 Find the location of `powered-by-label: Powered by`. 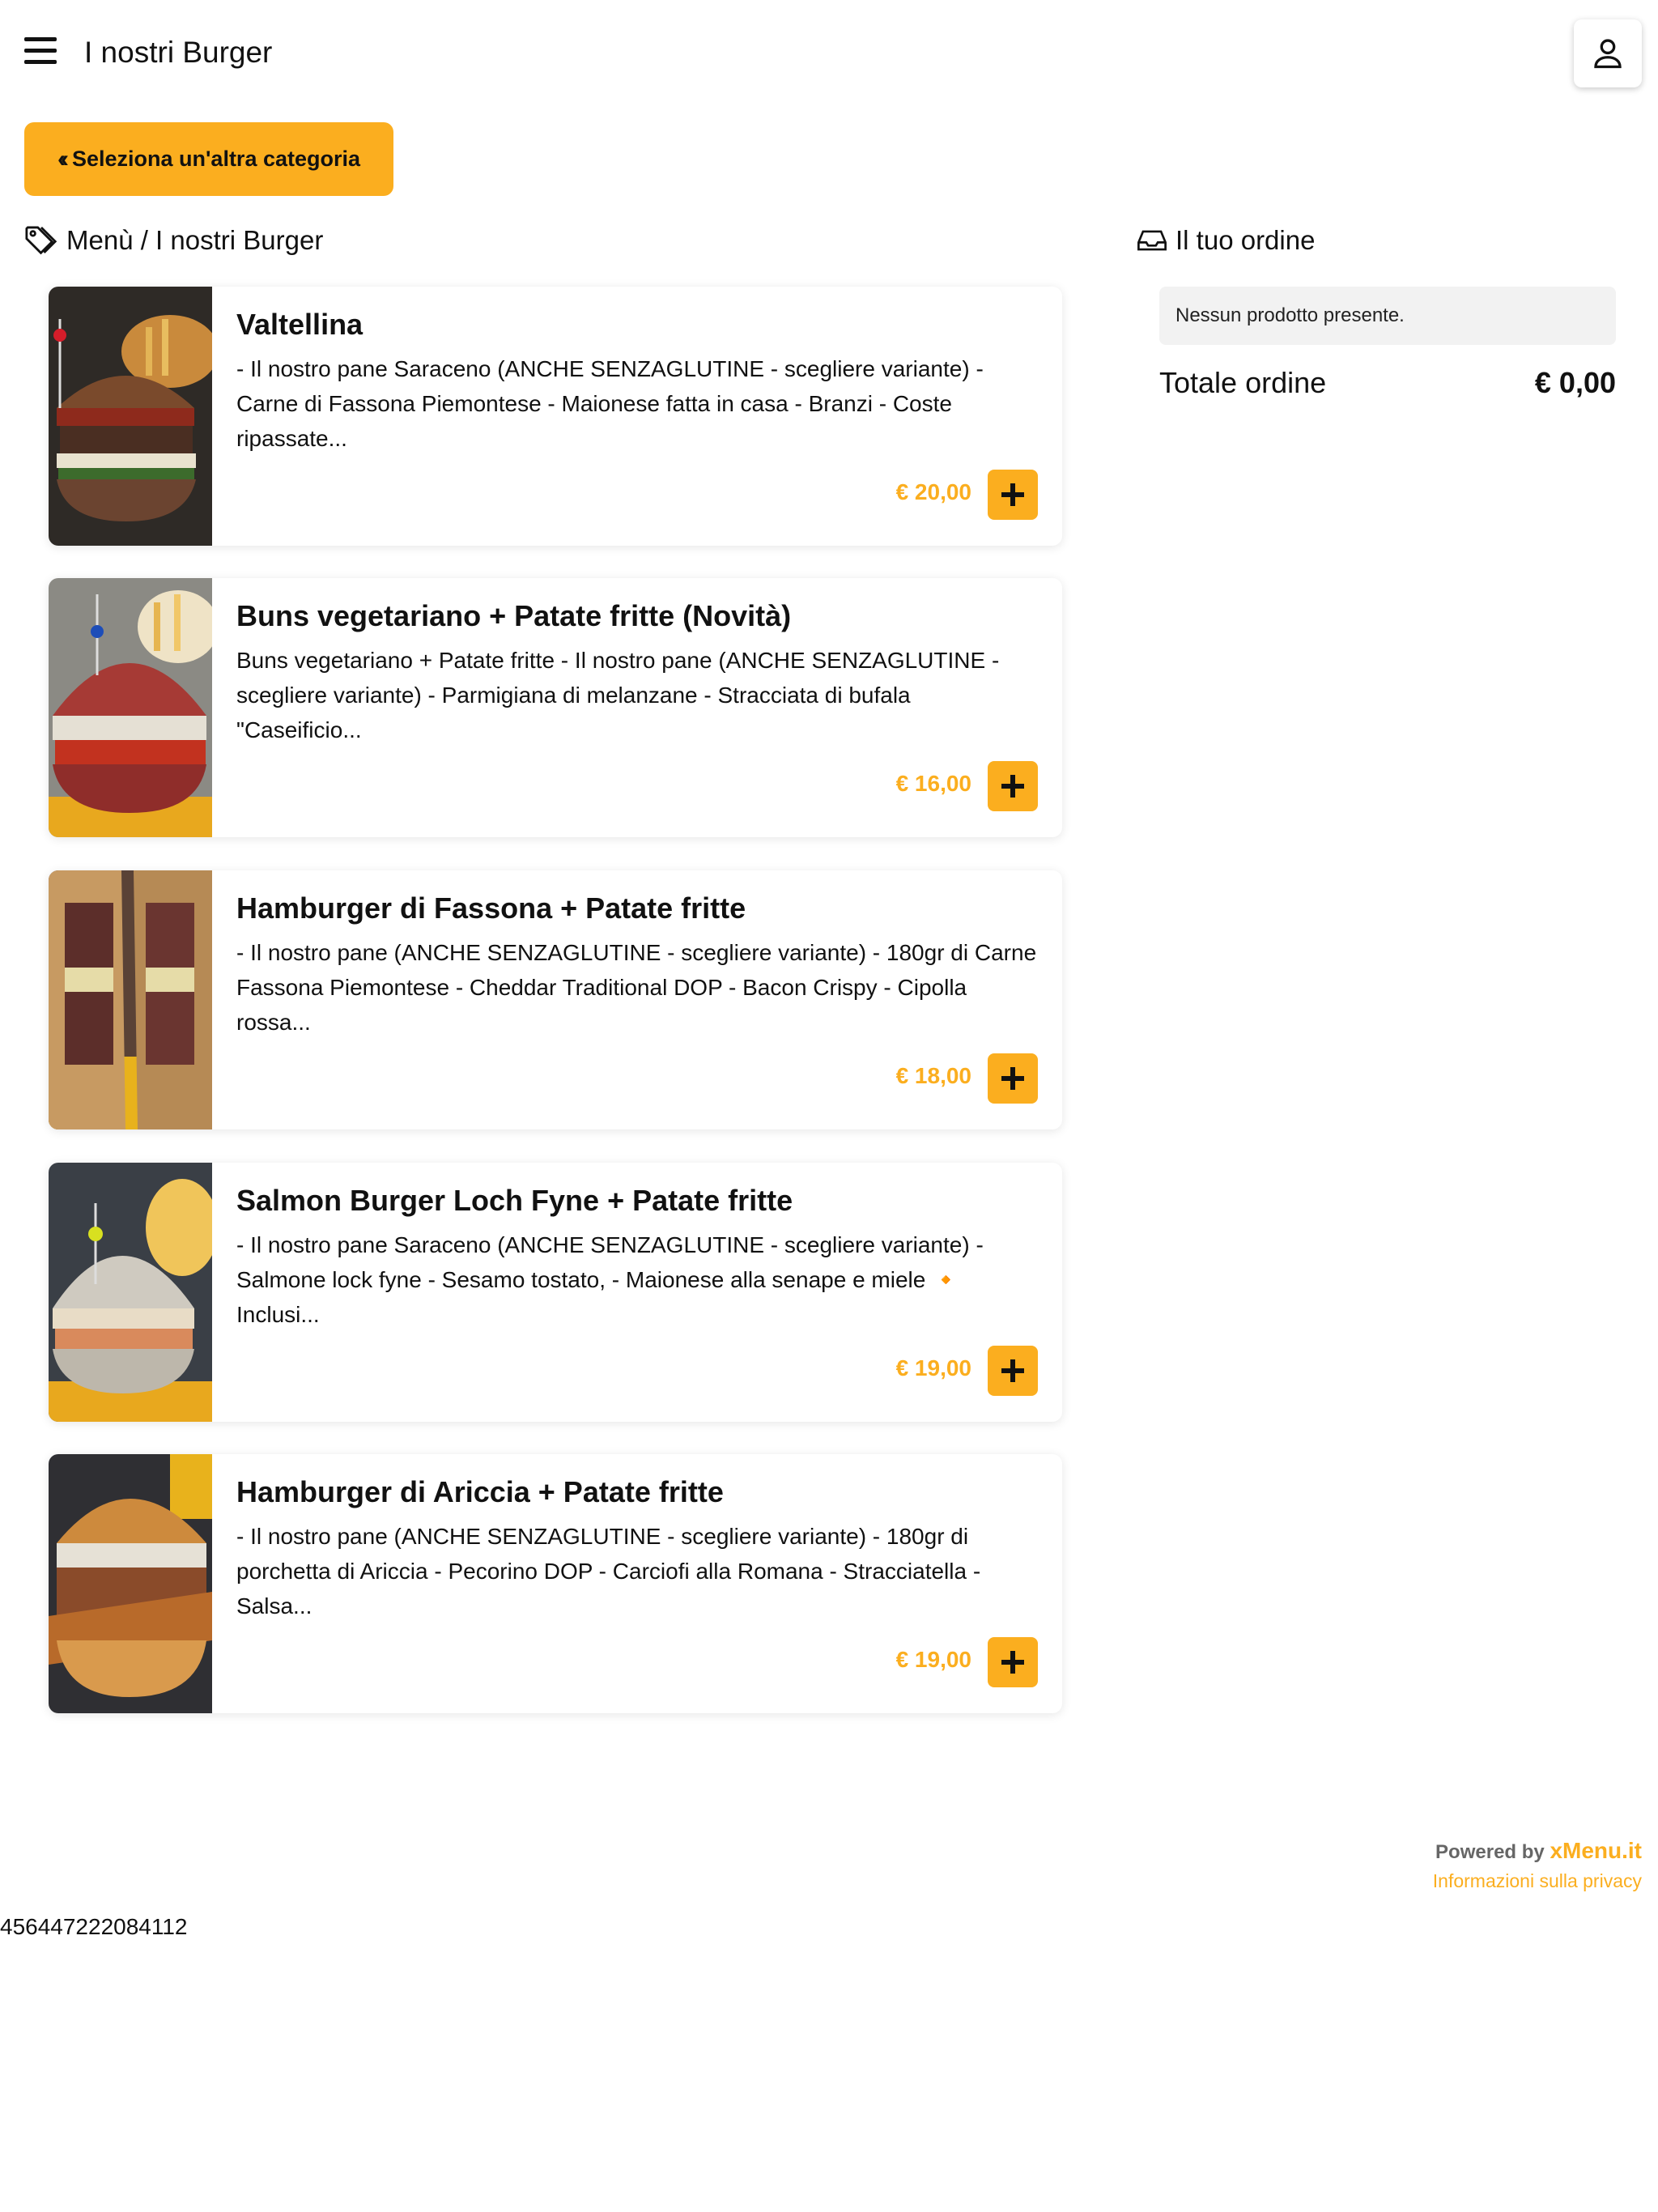

powered-by-label: Powered by is located at coordinates (1490, 1852).